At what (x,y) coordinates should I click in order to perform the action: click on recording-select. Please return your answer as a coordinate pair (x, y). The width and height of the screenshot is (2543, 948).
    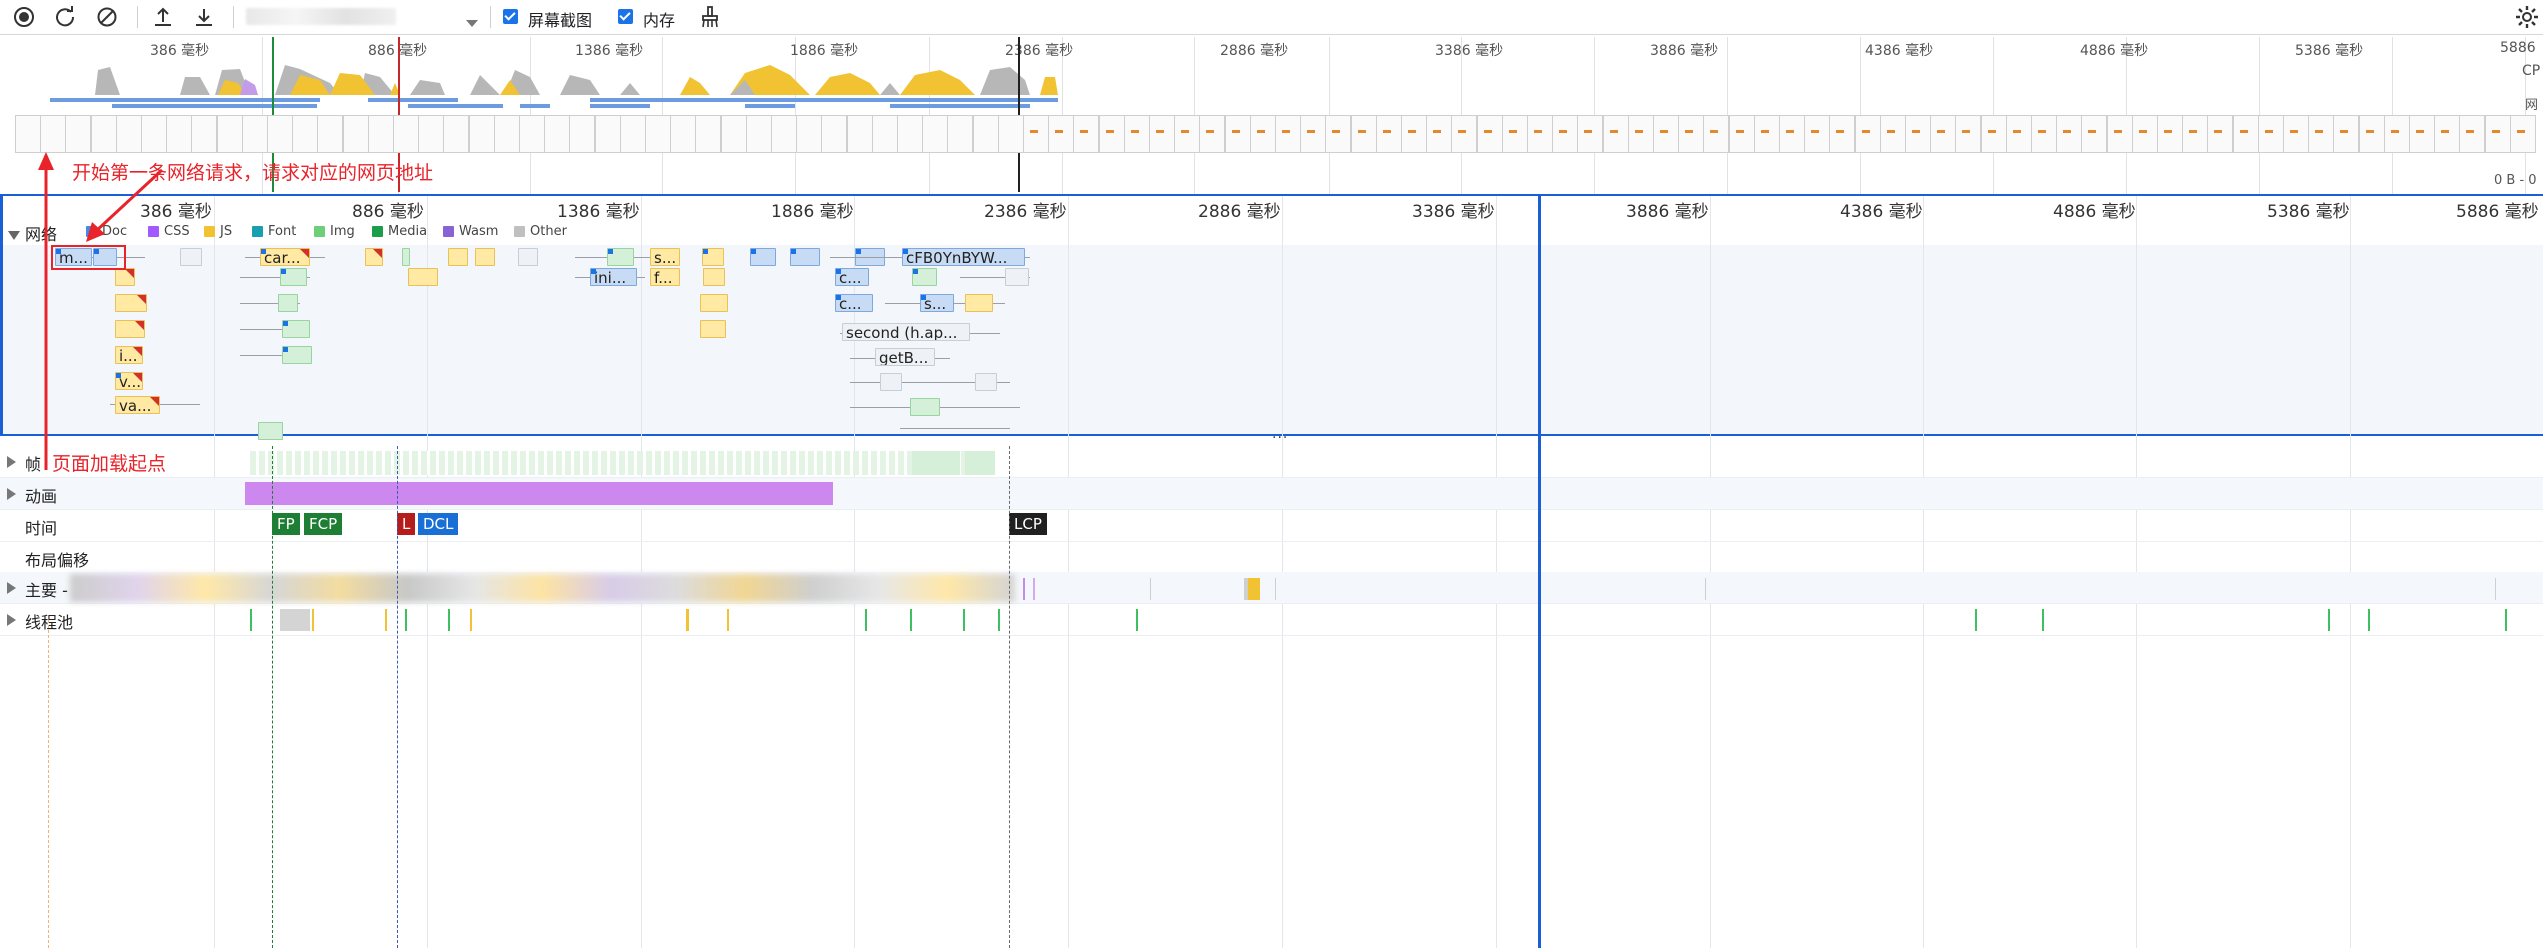
    Looking at the image, I should click on (321, 16).